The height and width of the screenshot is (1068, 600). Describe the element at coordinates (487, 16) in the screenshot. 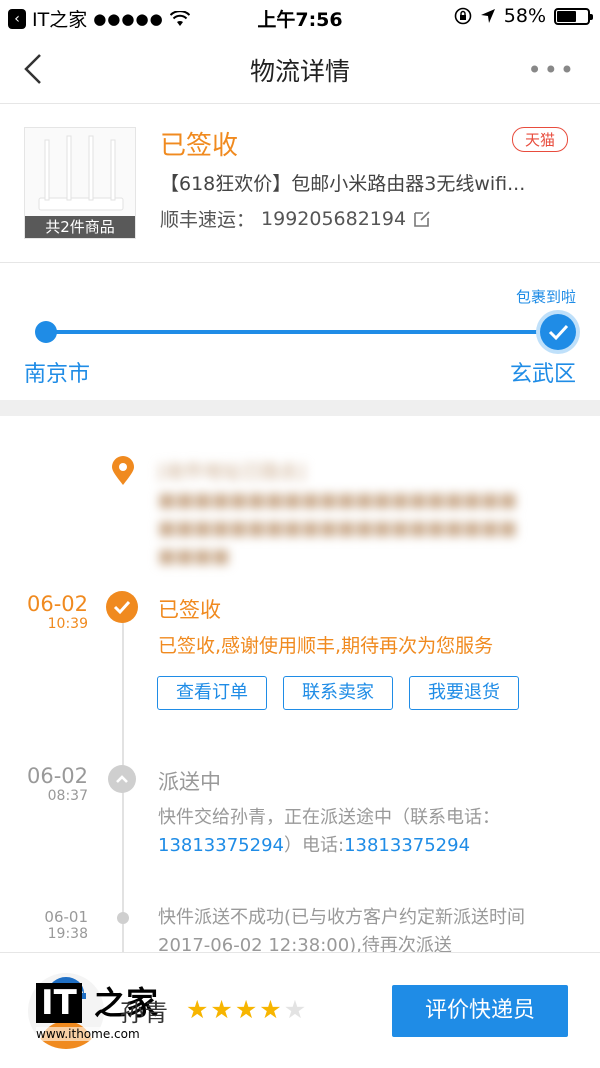

I see `location-arrow-icon` at that location.